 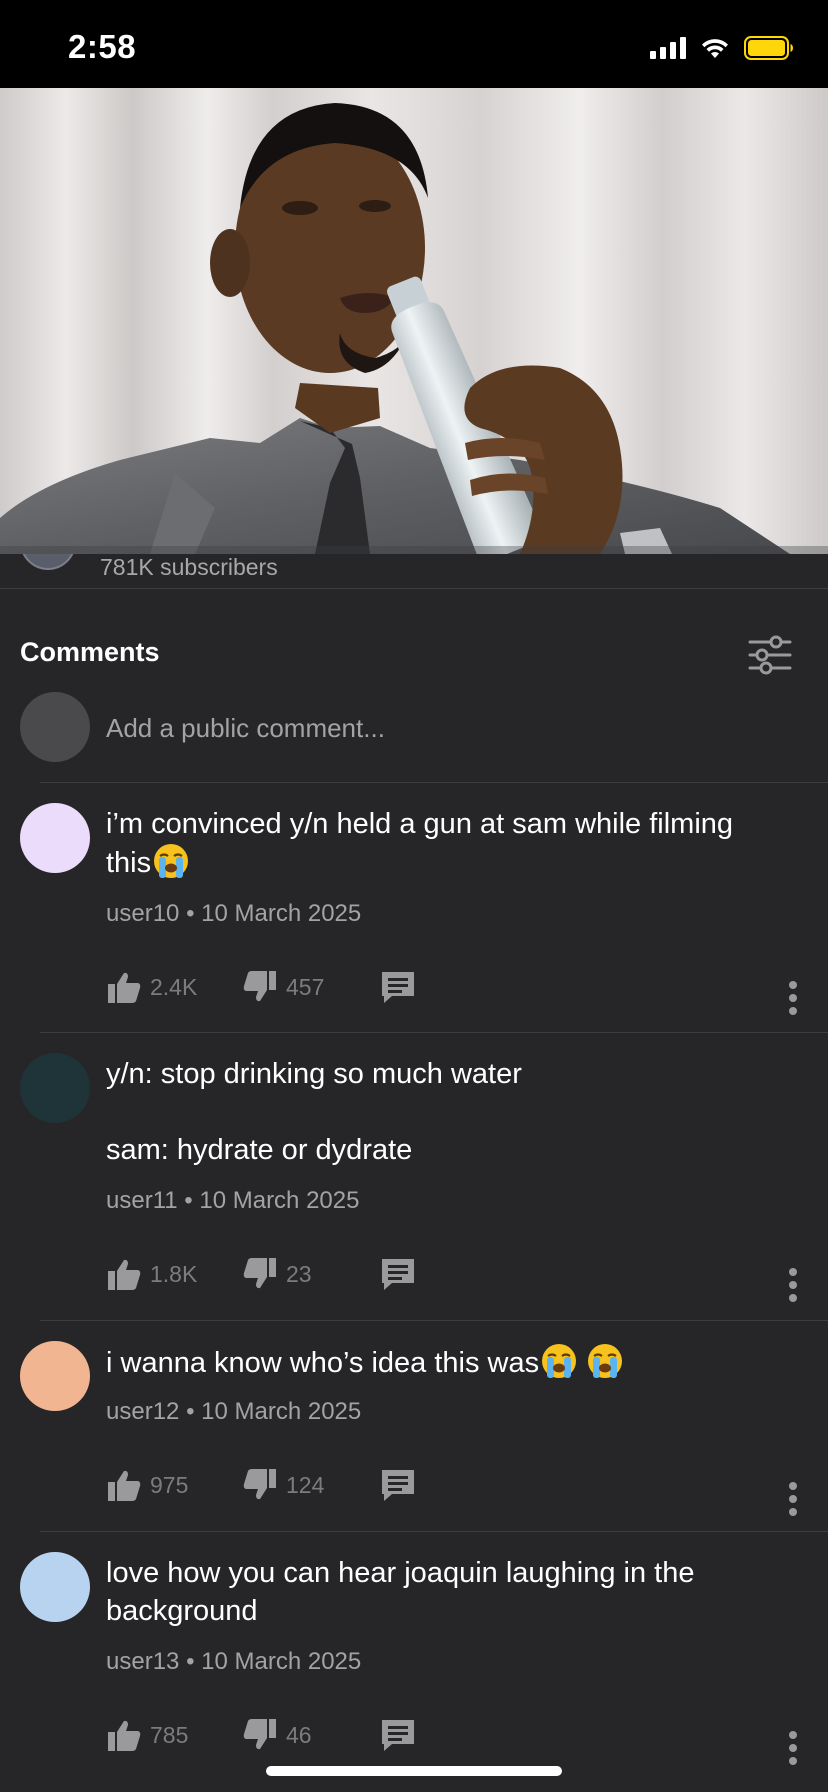 What do you see at coordinates (174, 1273) in the screenshot?
I see `like-count: 1.8K` at bounding box center [174, 1273].